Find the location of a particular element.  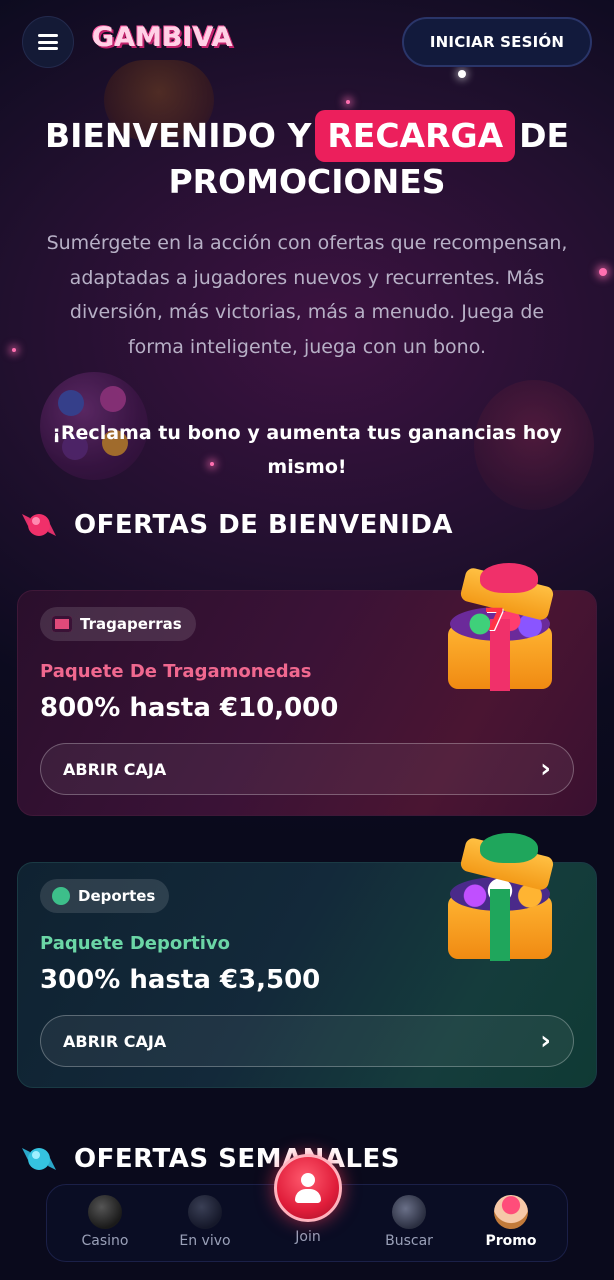

menu-button is located at coordinates (48, 42).